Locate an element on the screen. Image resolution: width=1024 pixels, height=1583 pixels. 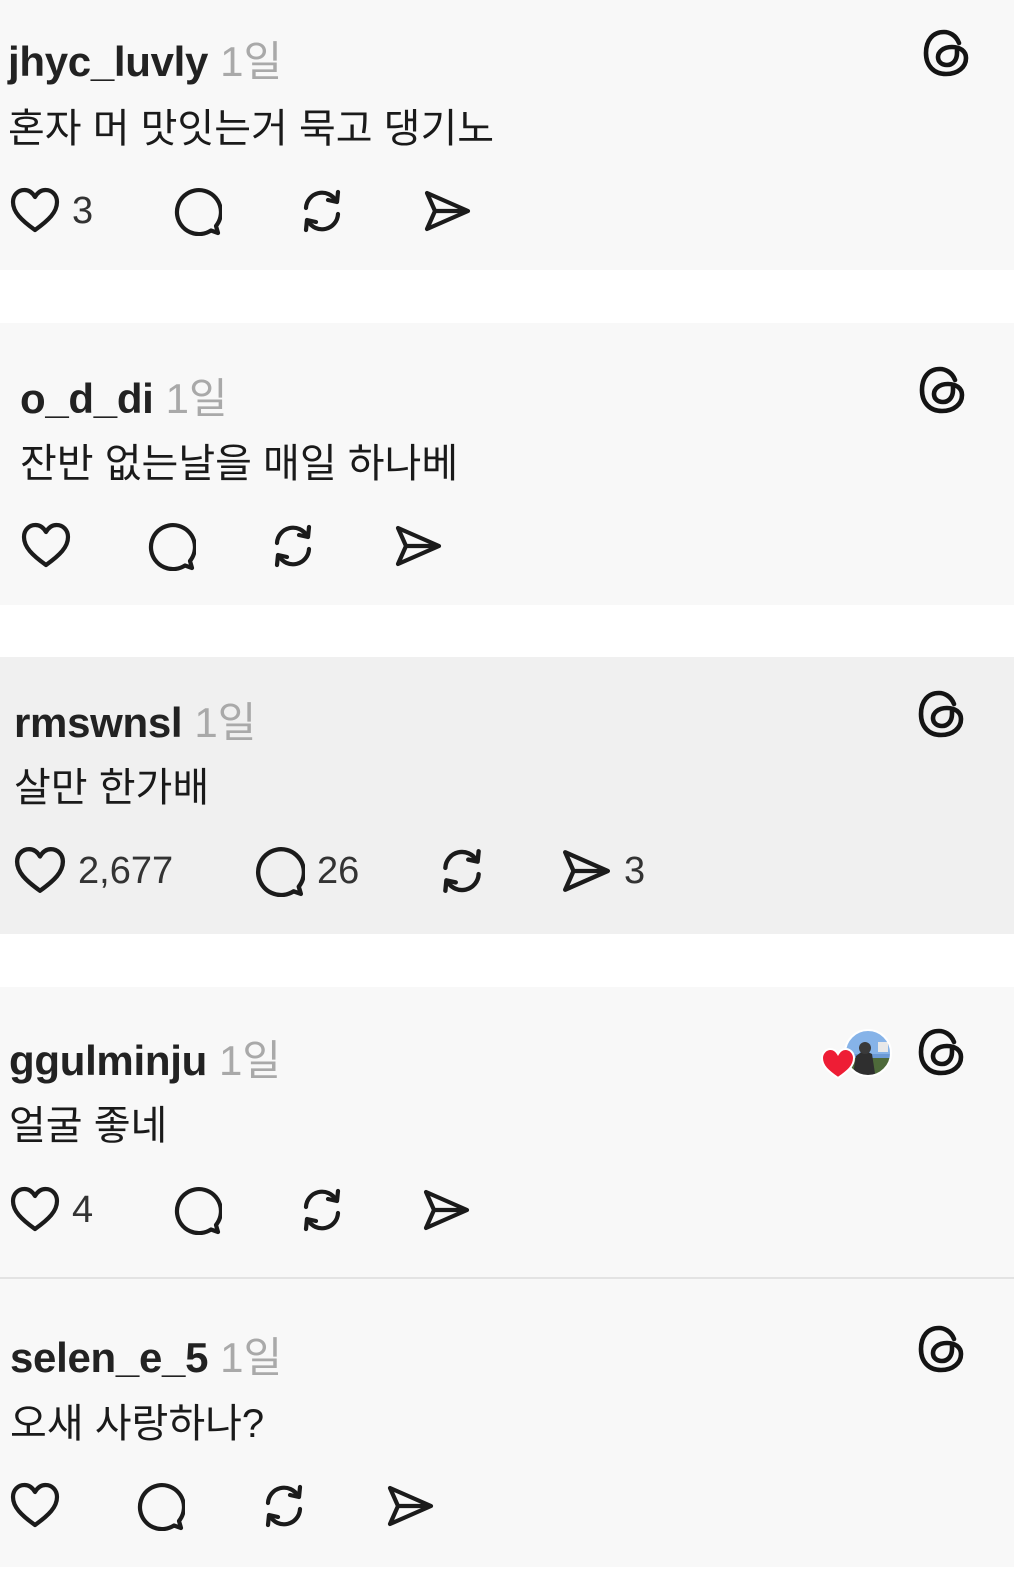
comment-header: jhyc_luvly 1일 is located at coordinates (145, 58).